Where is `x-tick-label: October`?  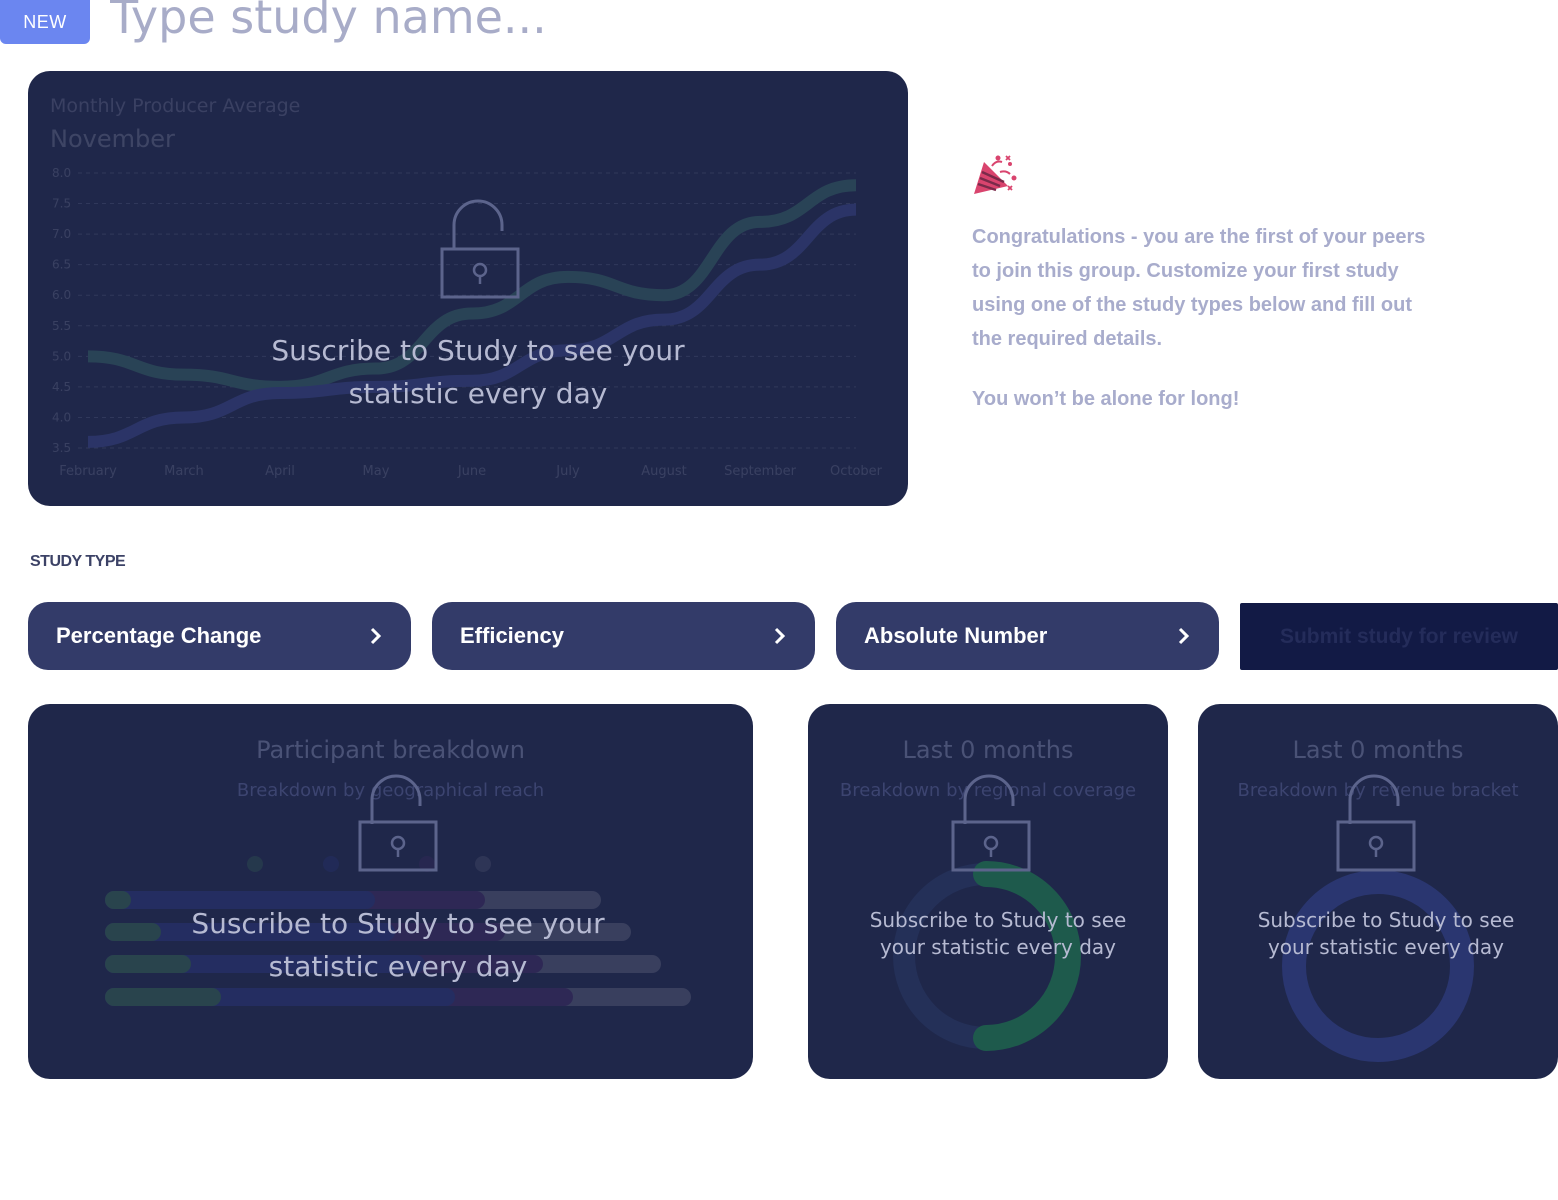
x-tick-label: October is located at coordinates (856, 471).